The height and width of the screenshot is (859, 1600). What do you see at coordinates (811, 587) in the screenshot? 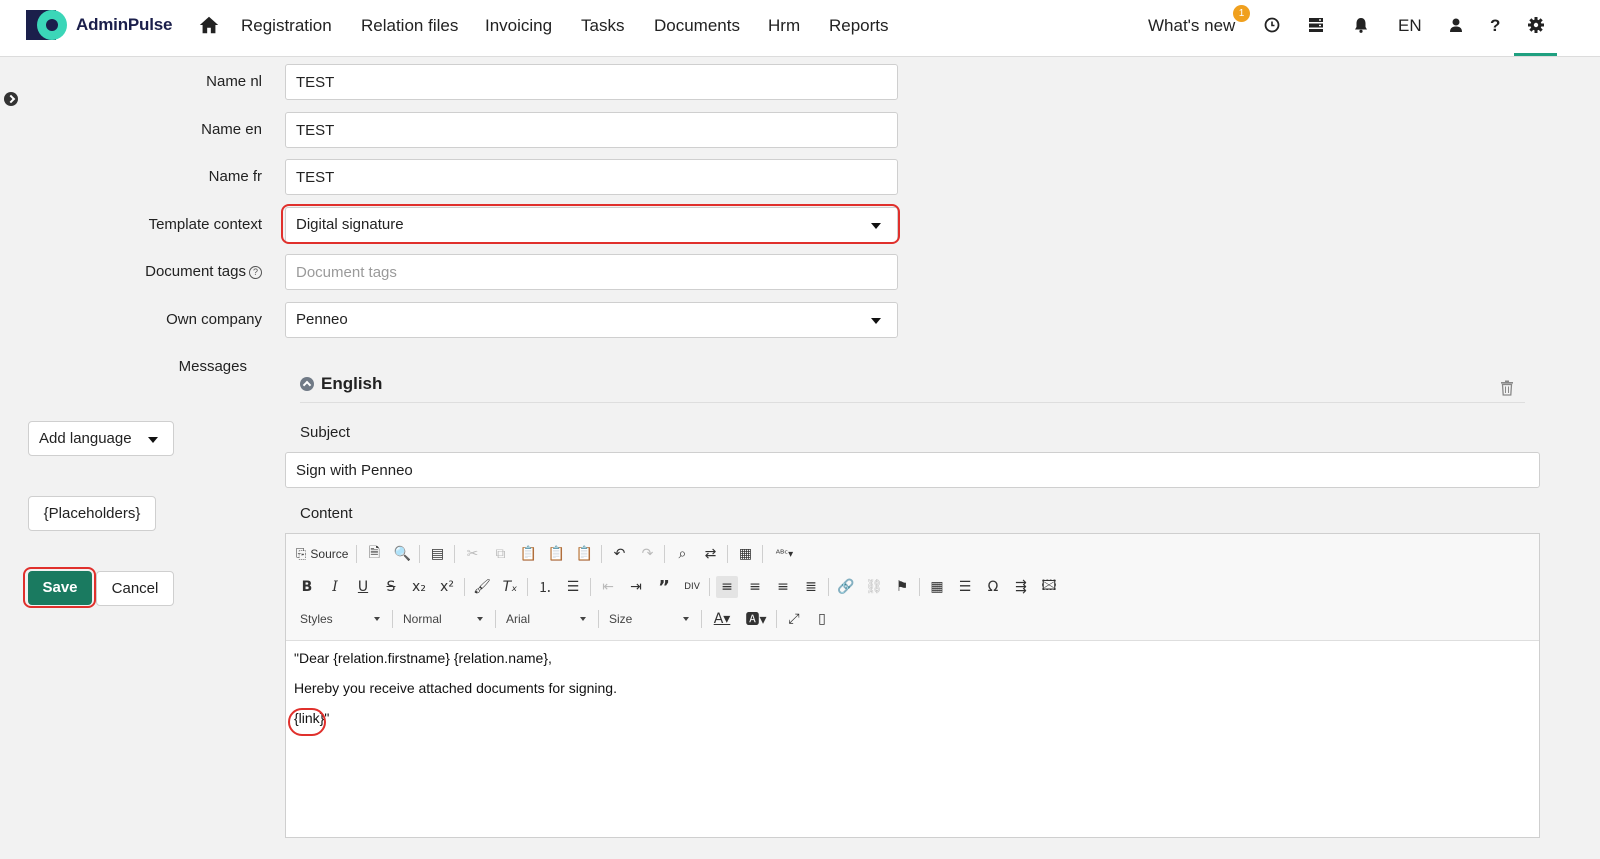
I see `justify-icon: ≣` at bounding box center [811, 587].